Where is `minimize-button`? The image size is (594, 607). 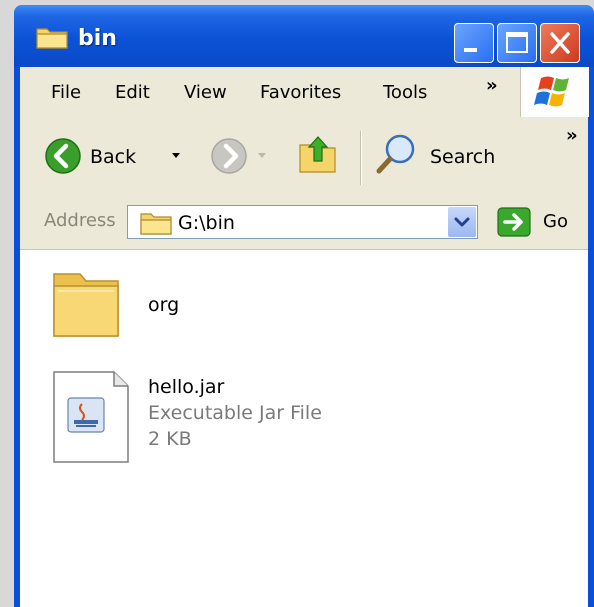
minimize-button is located at coordinates (474, 43).